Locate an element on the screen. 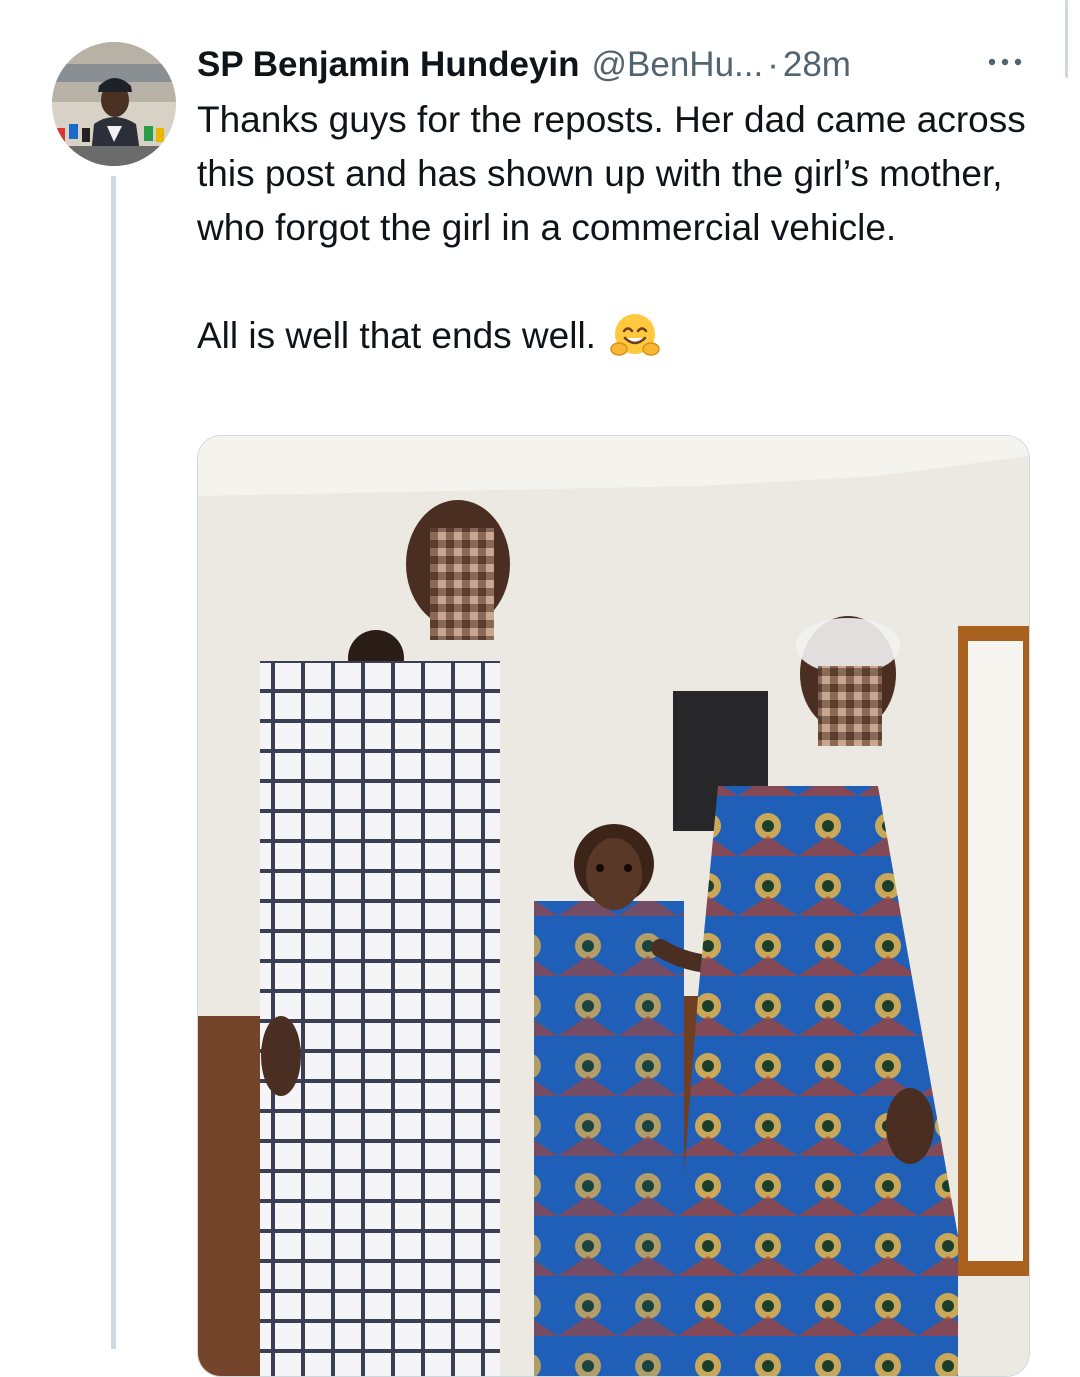  avatar-image is located at coordinates (114, 104).